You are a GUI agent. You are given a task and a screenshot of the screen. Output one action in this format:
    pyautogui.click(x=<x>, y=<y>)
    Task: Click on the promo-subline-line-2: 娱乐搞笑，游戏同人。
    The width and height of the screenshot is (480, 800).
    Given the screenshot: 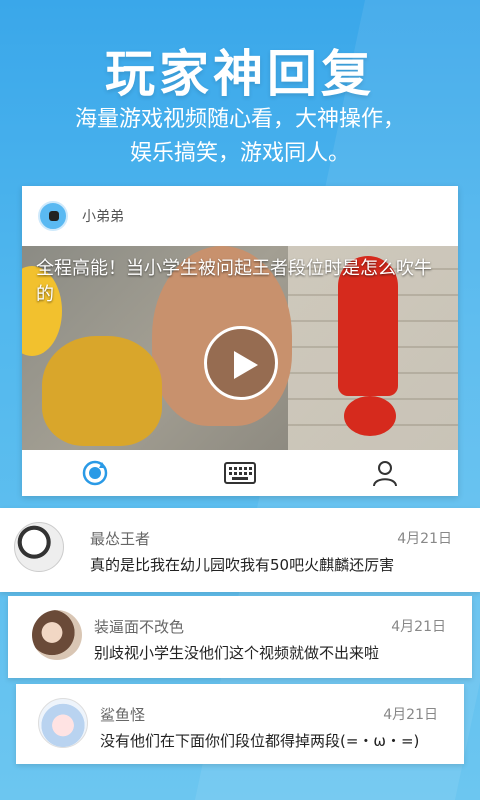 What is the action you would take?
    pyautogui.click(x=239, y=153)
    